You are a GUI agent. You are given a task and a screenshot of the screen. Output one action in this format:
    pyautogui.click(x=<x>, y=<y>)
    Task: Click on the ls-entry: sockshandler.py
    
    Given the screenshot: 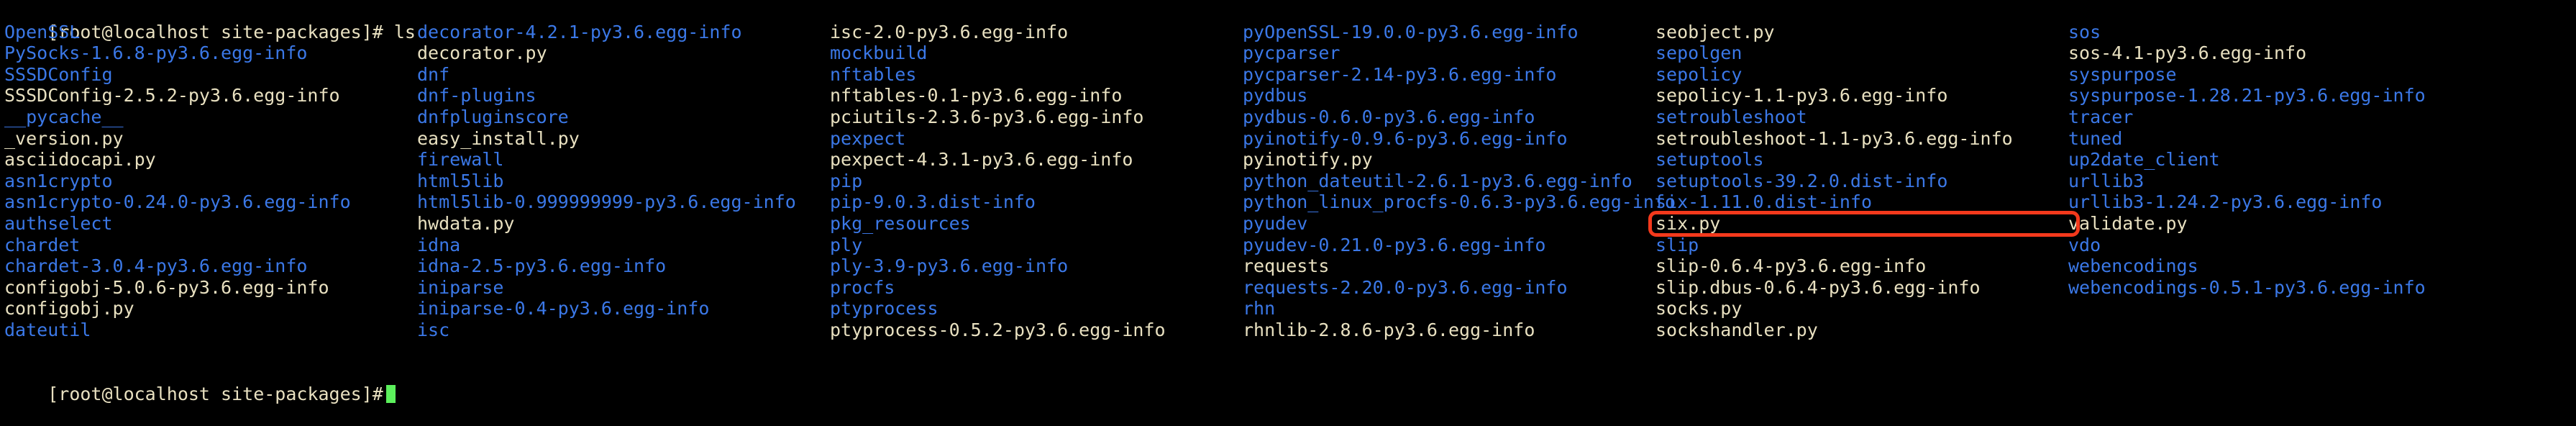 What is the action you would take?
    pyautogui.click(x=1862, y=330)
    